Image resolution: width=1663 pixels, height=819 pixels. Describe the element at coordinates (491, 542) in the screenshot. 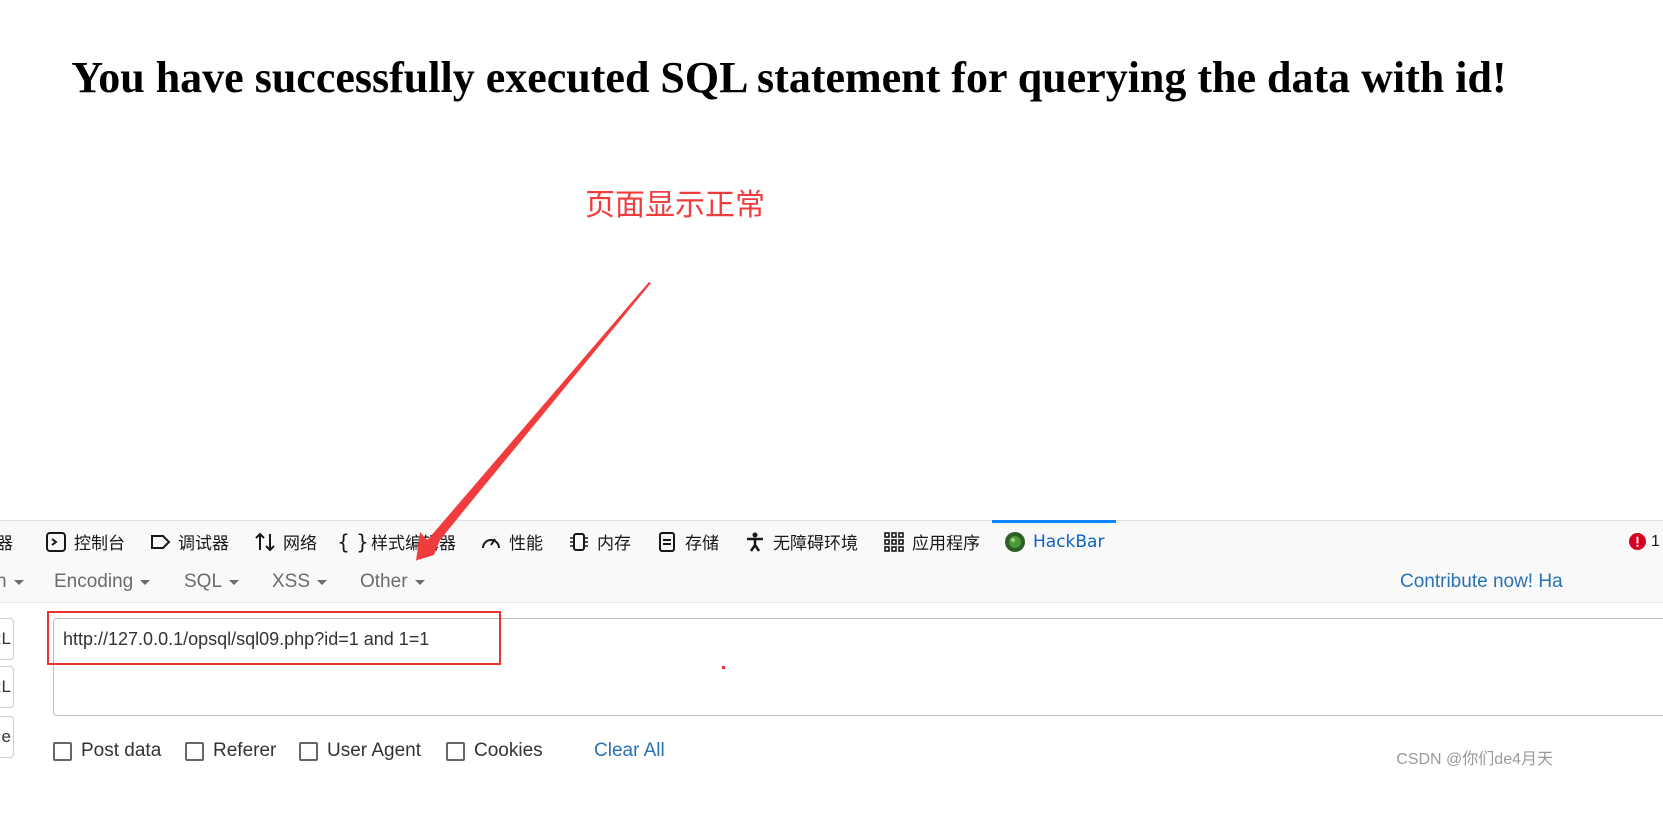

I see `performance-icon` at that location.